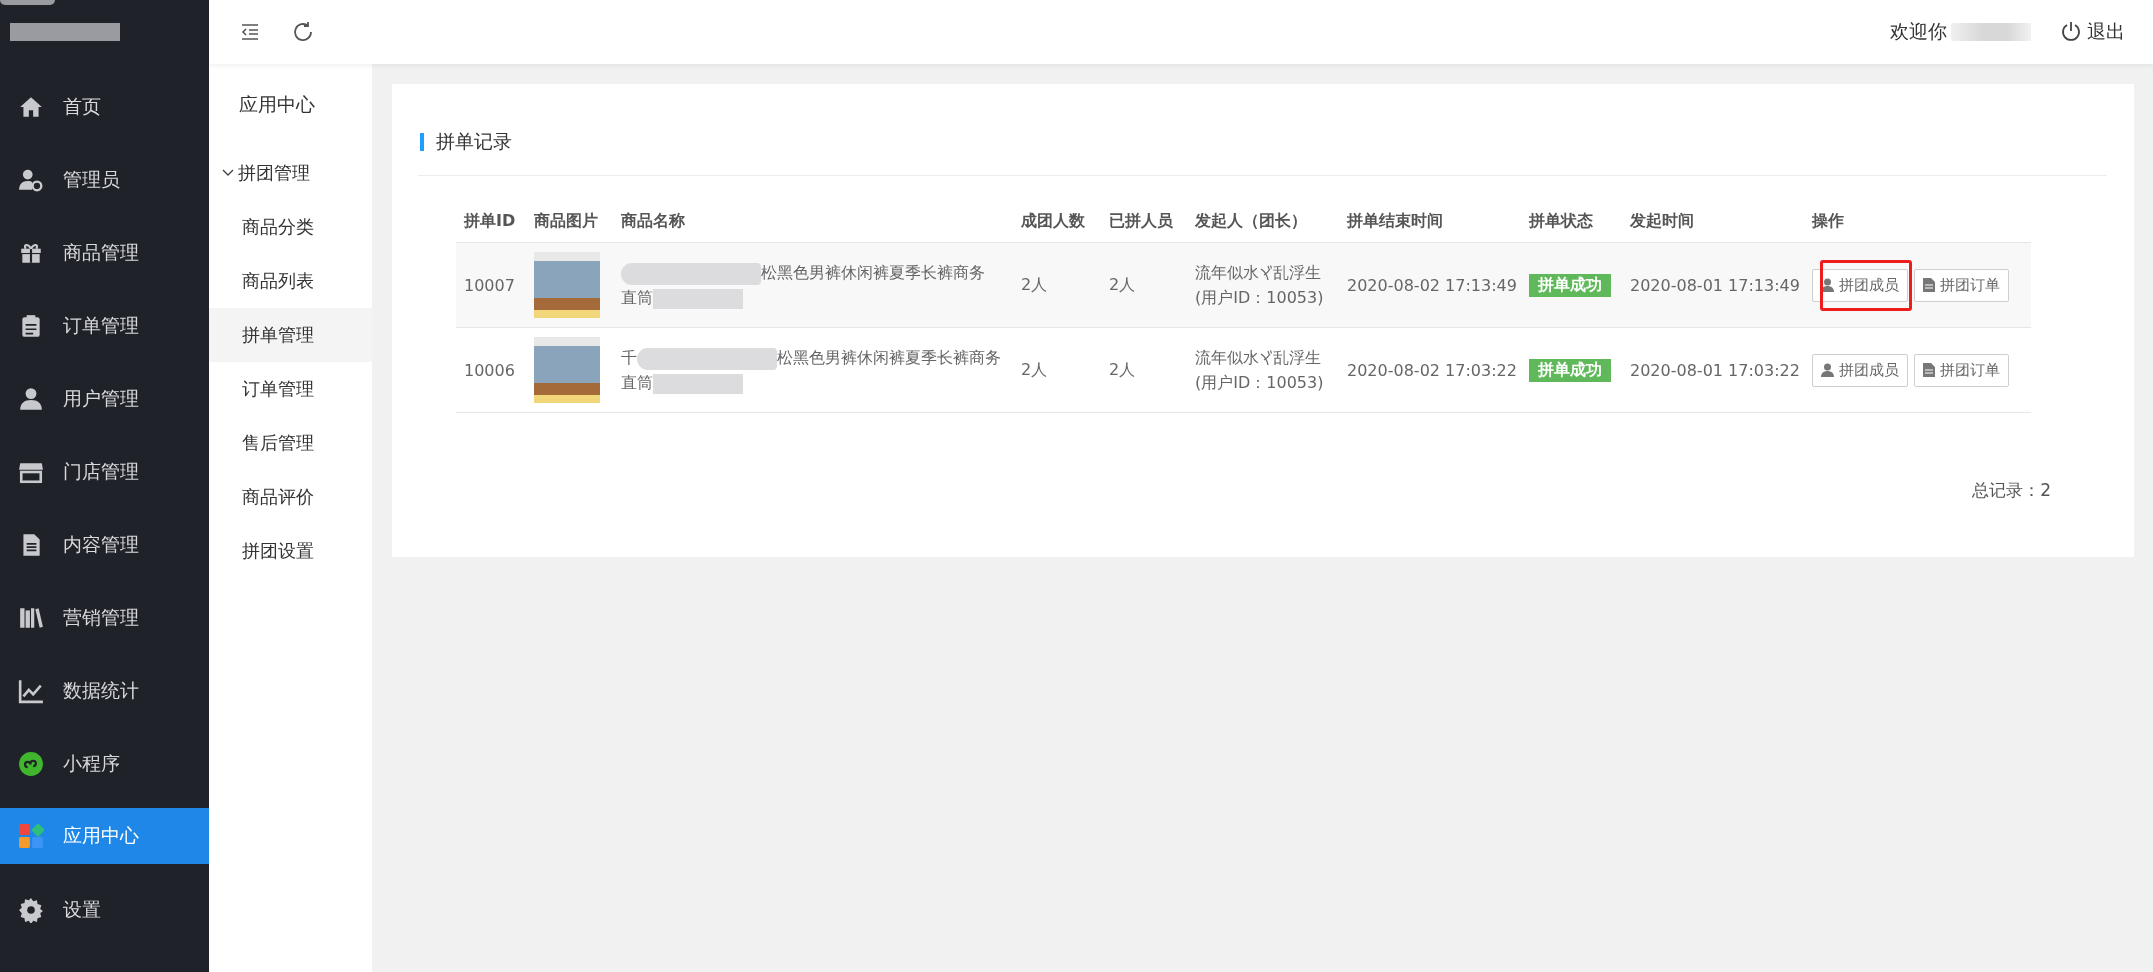  What do you see at coordinates (490, 221) in the screenshot?
I see `column-header: 拼单ID` at bounding box center [490, 221].